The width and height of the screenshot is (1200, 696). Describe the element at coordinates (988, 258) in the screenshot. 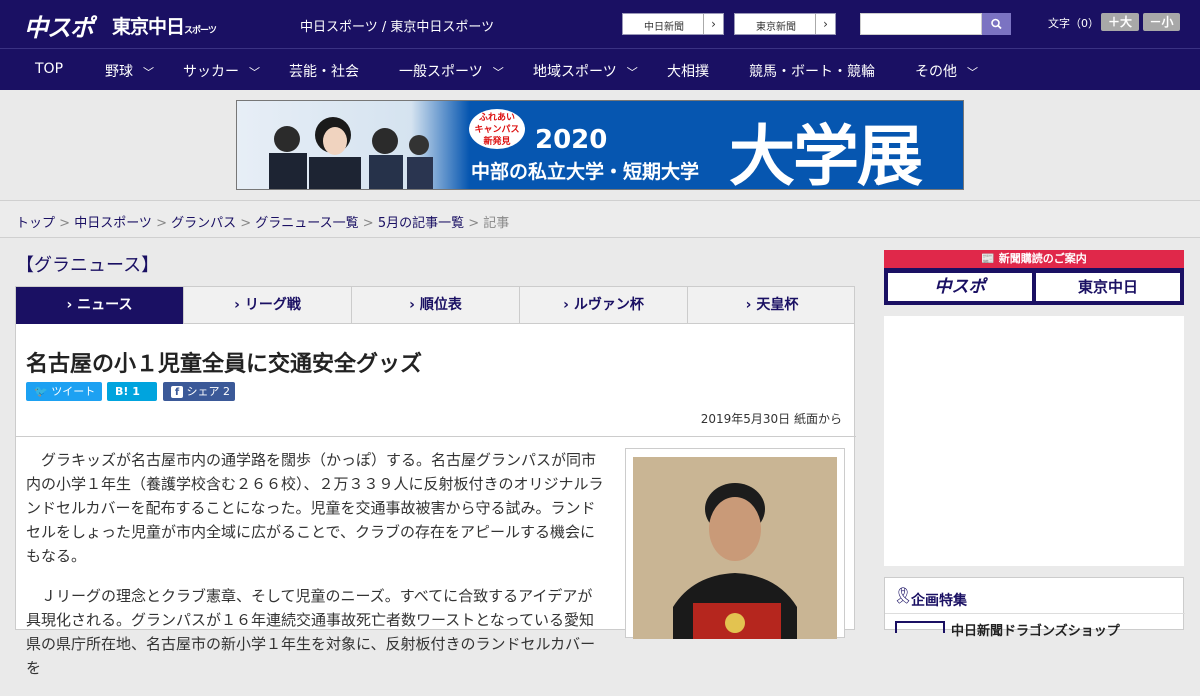

I see `newspaper-icon: 📰` at that location.